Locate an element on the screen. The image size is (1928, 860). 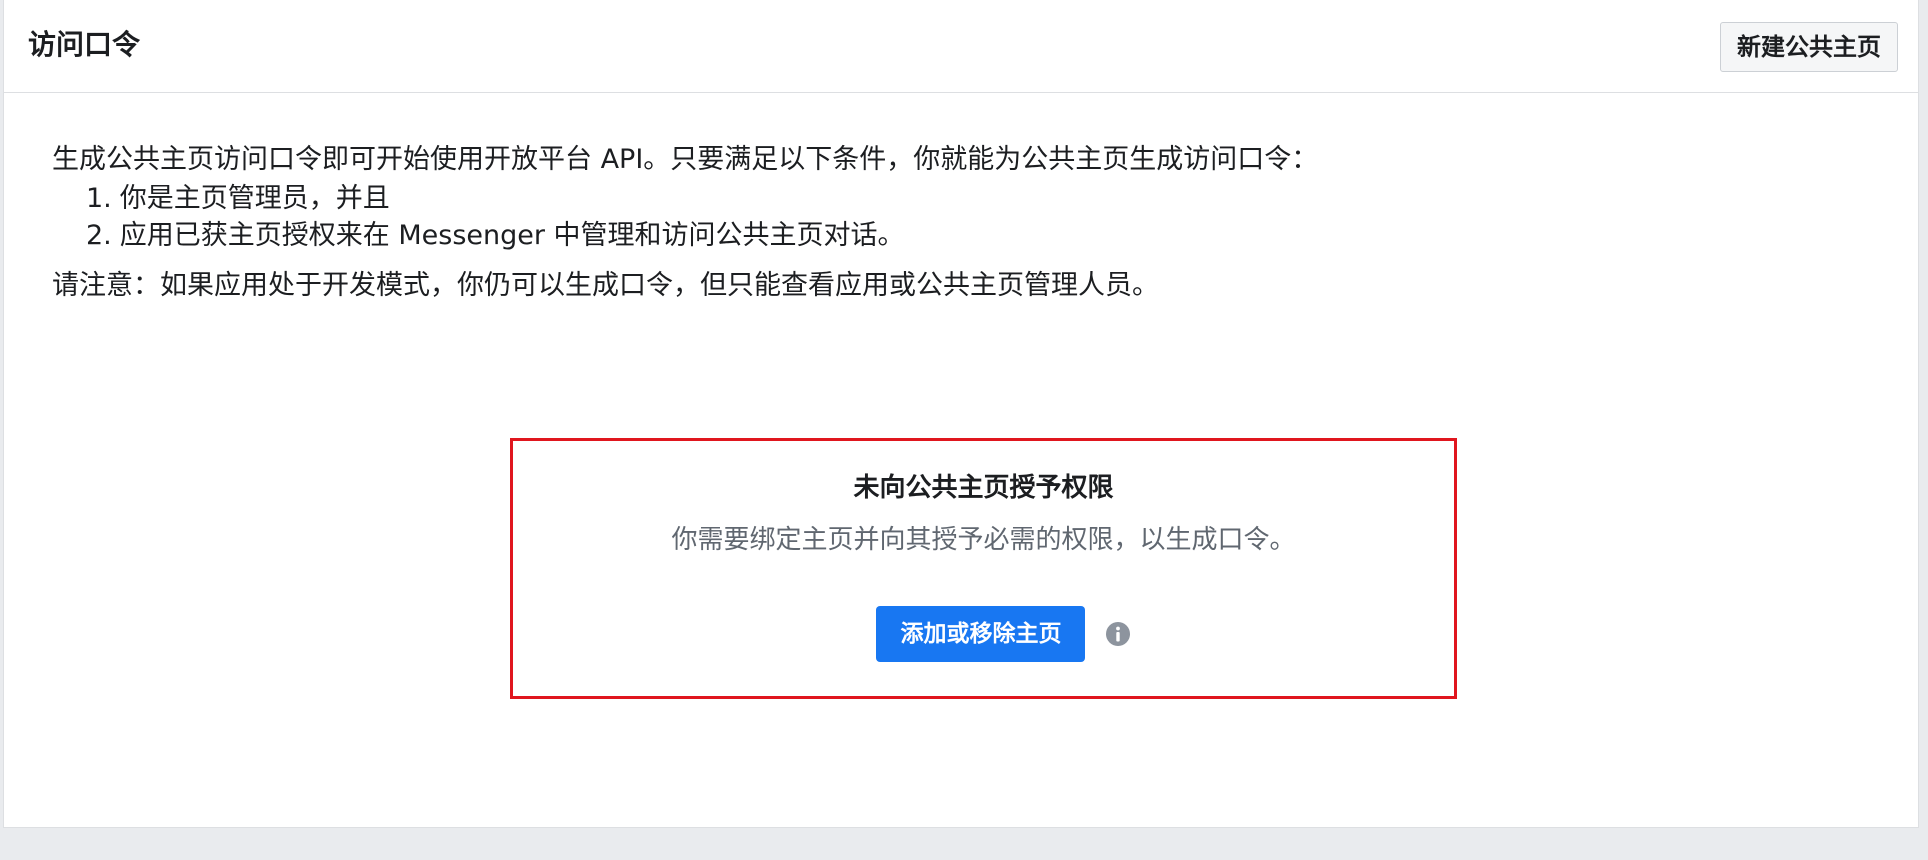
condition-text: 应用已获主页授权来在 Messenger 中管理和访问公共主页对话。 is located at coordinates (512, 235).